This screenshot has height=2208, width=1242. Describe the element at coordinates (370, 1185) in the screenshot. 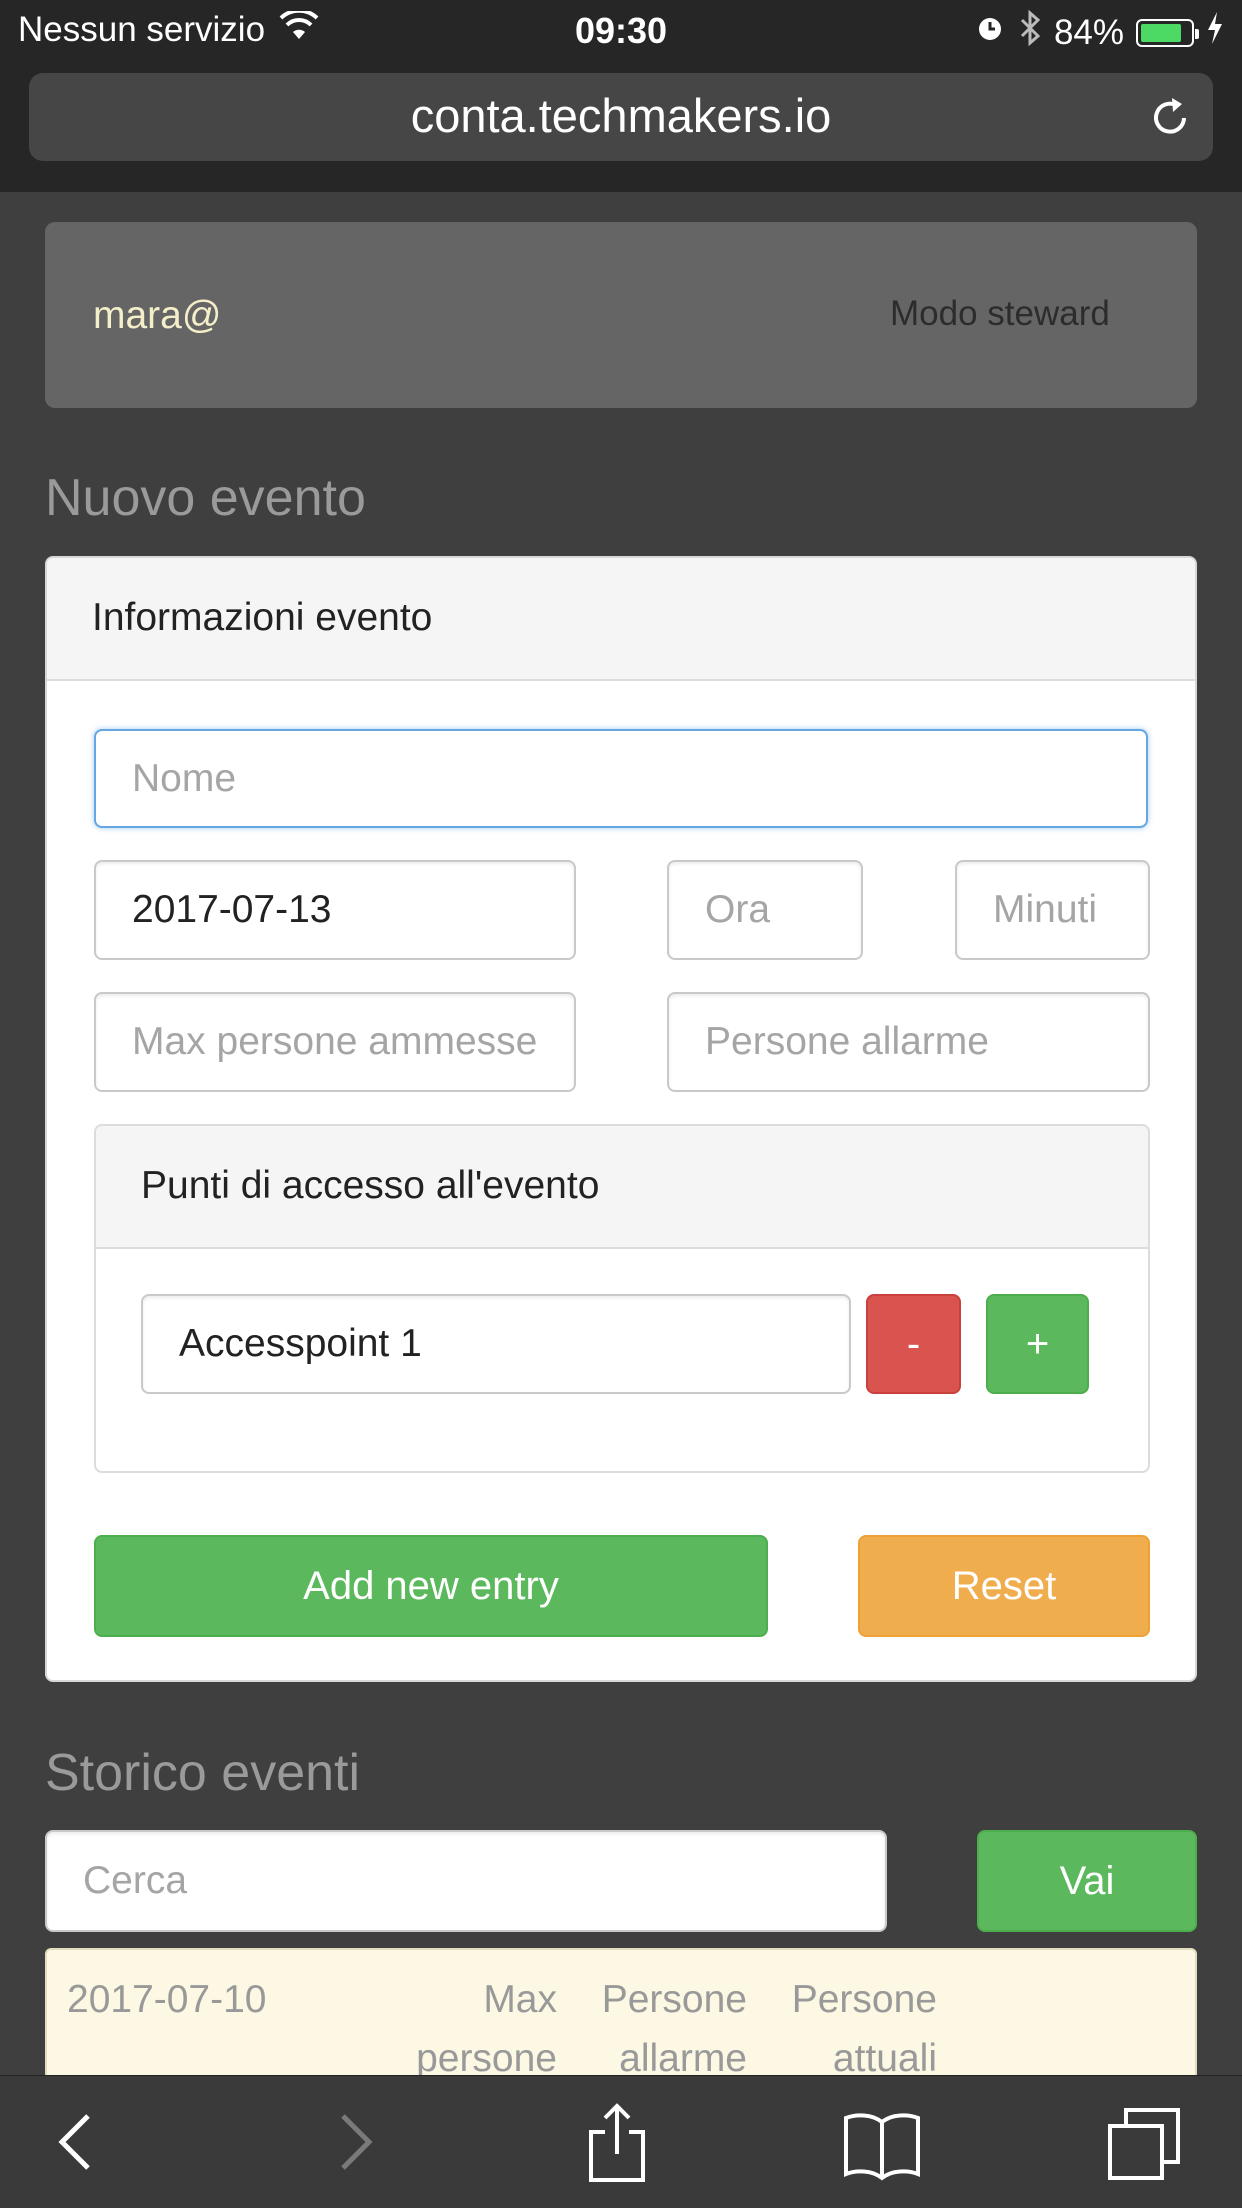

I see `access-points-title: Punti di accesso all'evento` at that location.